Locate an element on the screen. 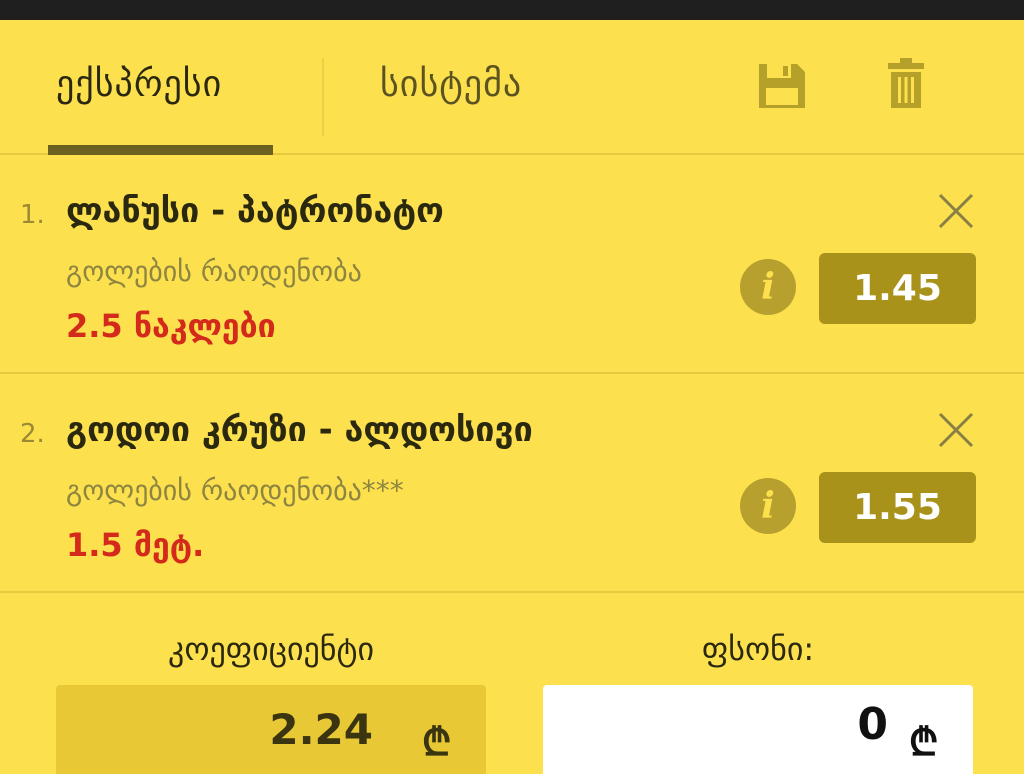 The image size is (1024, 774). coefficient-label: კოეფიციენტი is located at coordinates (270, 649).